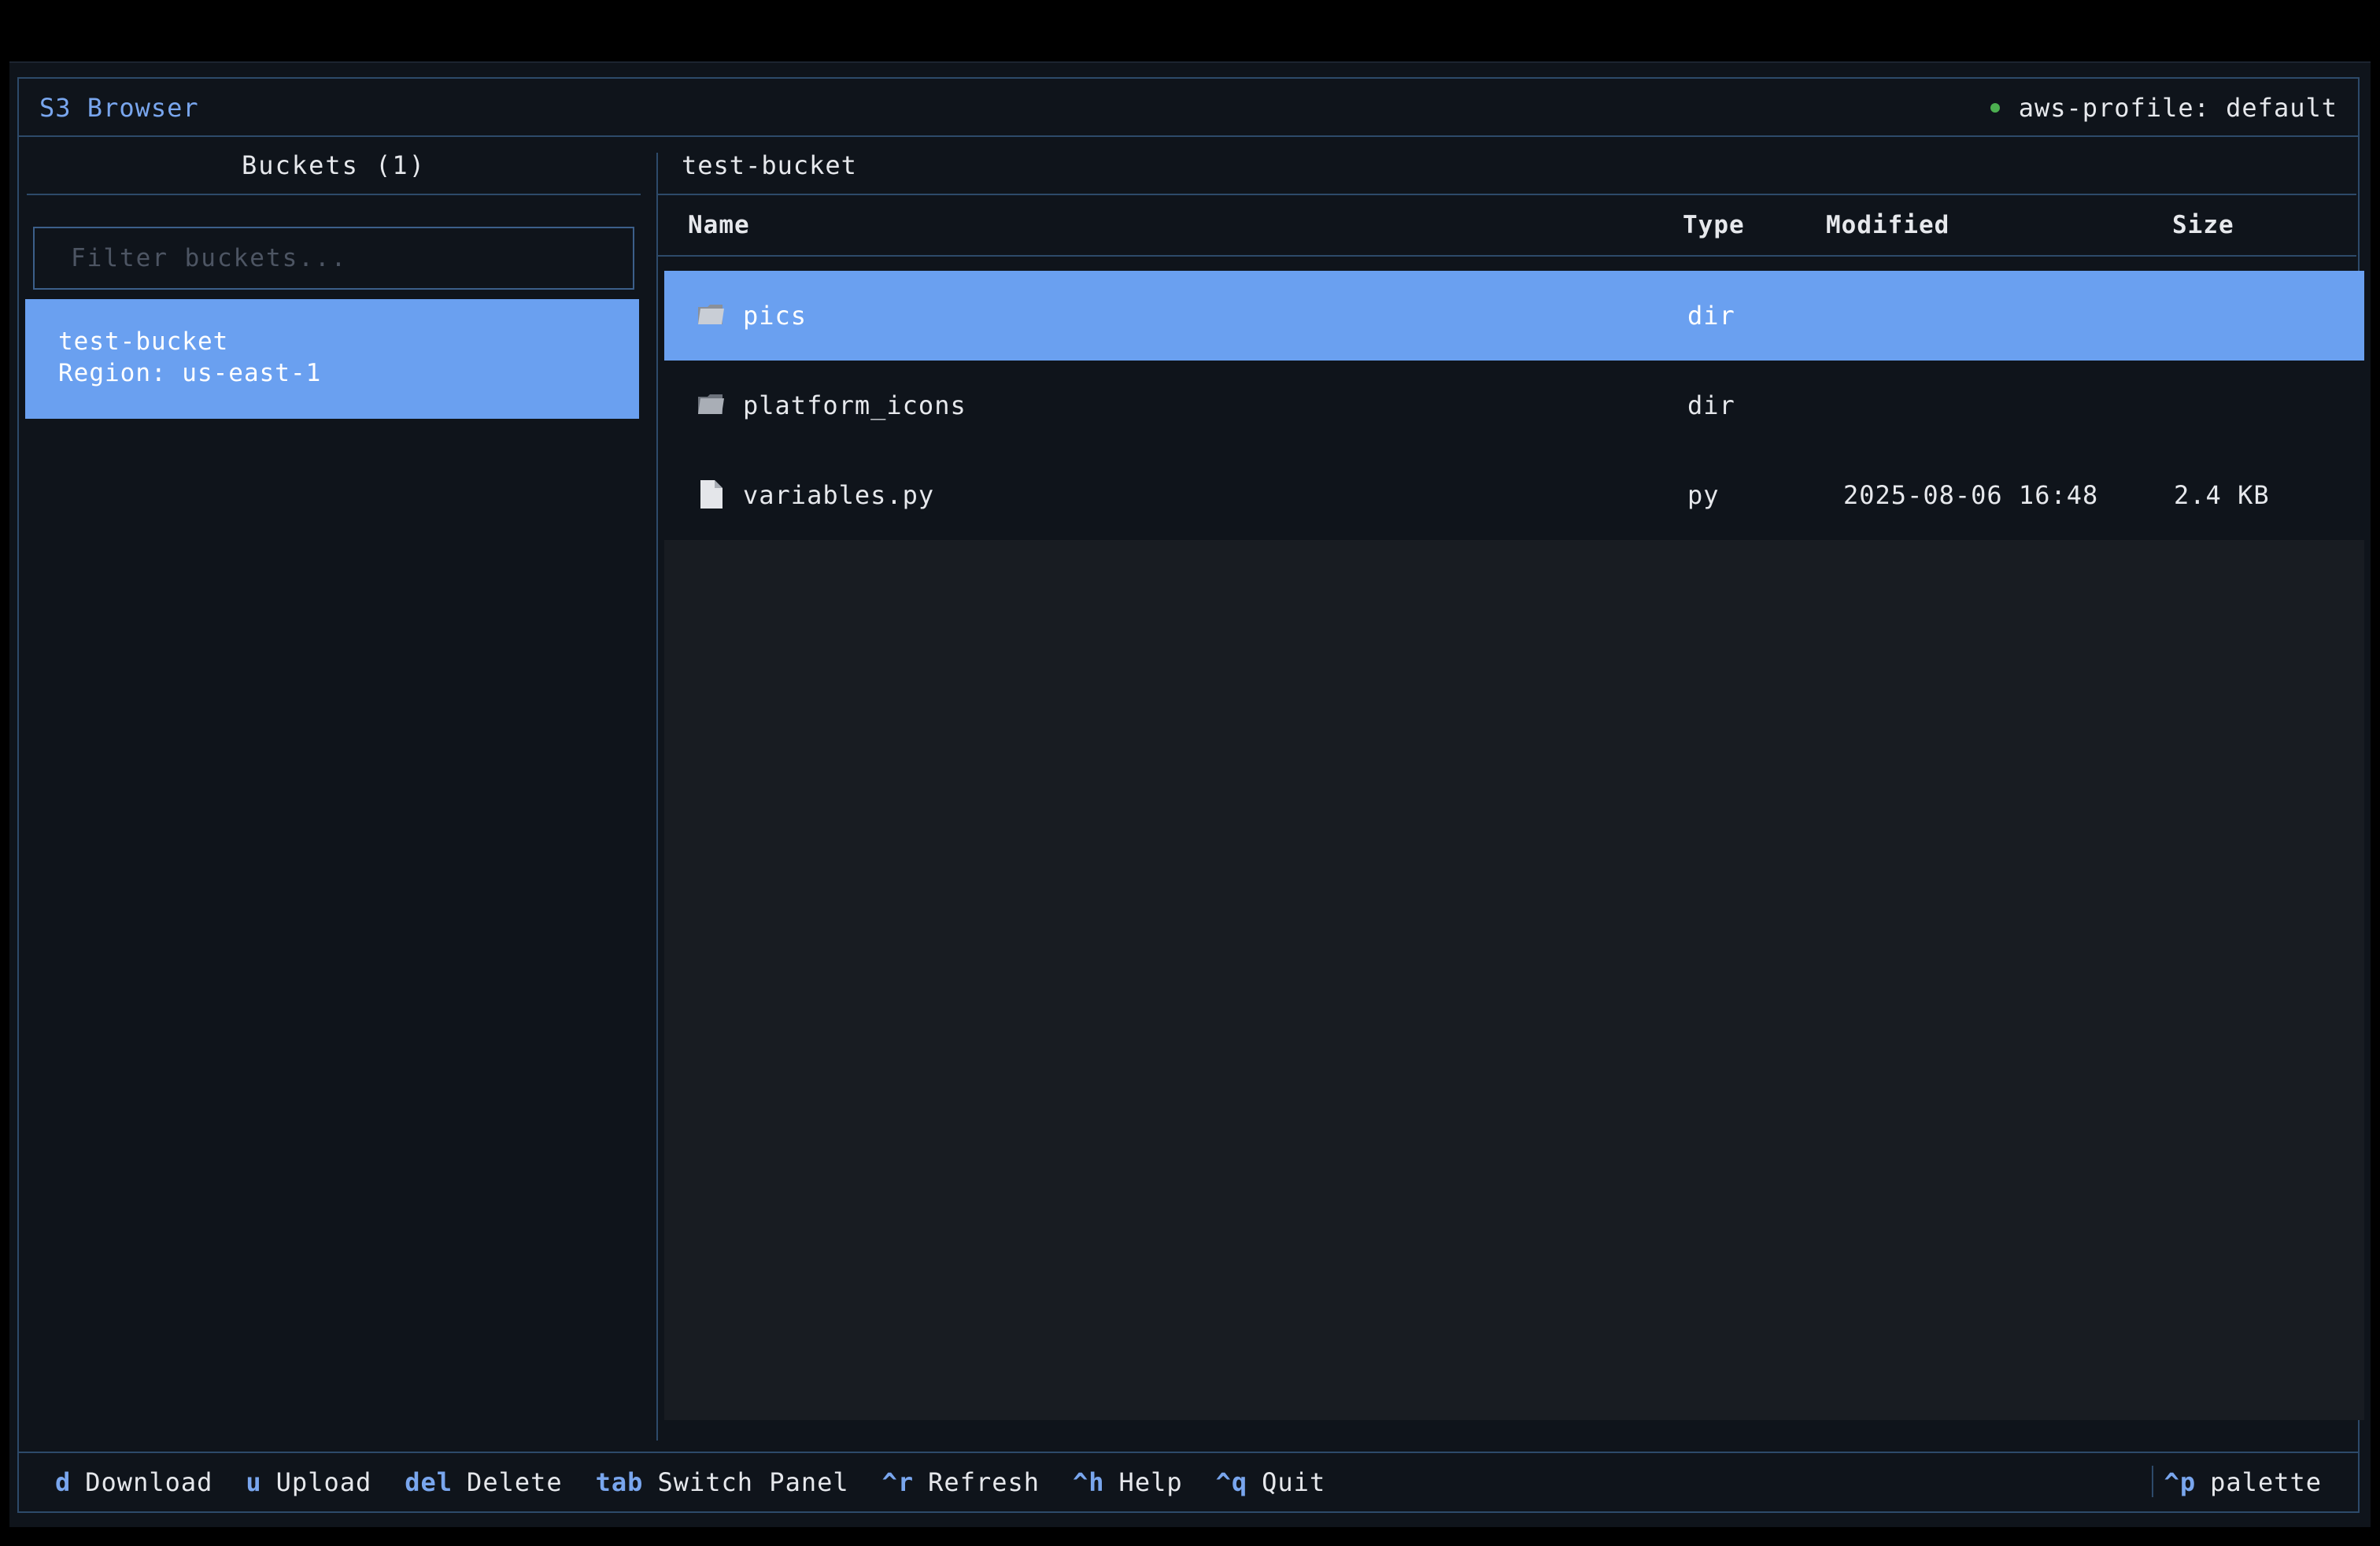 Image resolution: width=2380 pixels, height=1546 pixels. Describe the element at coordinates (2266, 1482) in the screenshot. I see `action-label: palette` at that location.